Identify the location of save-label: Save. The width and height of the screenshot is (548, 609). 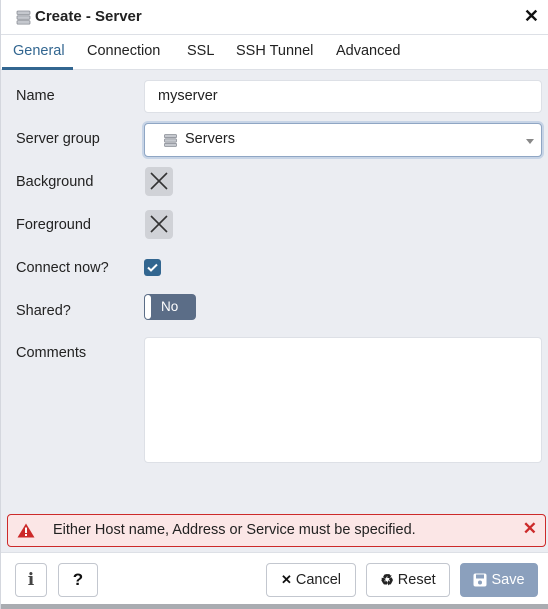
(508, 580).